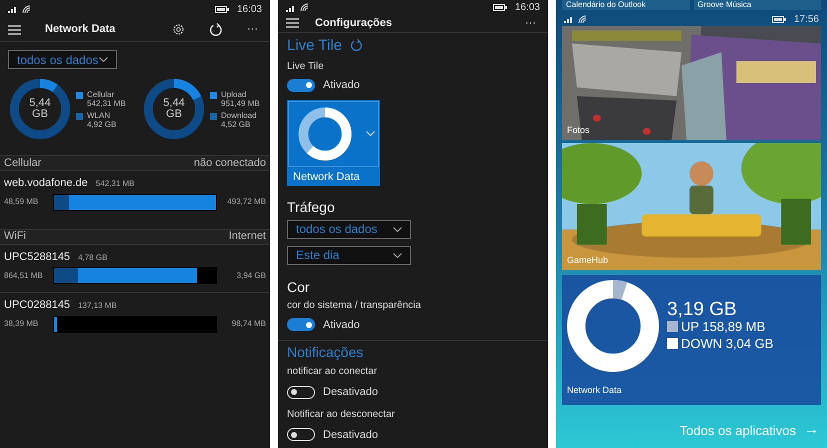 This screenshot has width=827, height=448. What do you see at coordinates (595, 390) in the screenshot?
I see `tile-label: Network Data` at bounding box center [595, 390].